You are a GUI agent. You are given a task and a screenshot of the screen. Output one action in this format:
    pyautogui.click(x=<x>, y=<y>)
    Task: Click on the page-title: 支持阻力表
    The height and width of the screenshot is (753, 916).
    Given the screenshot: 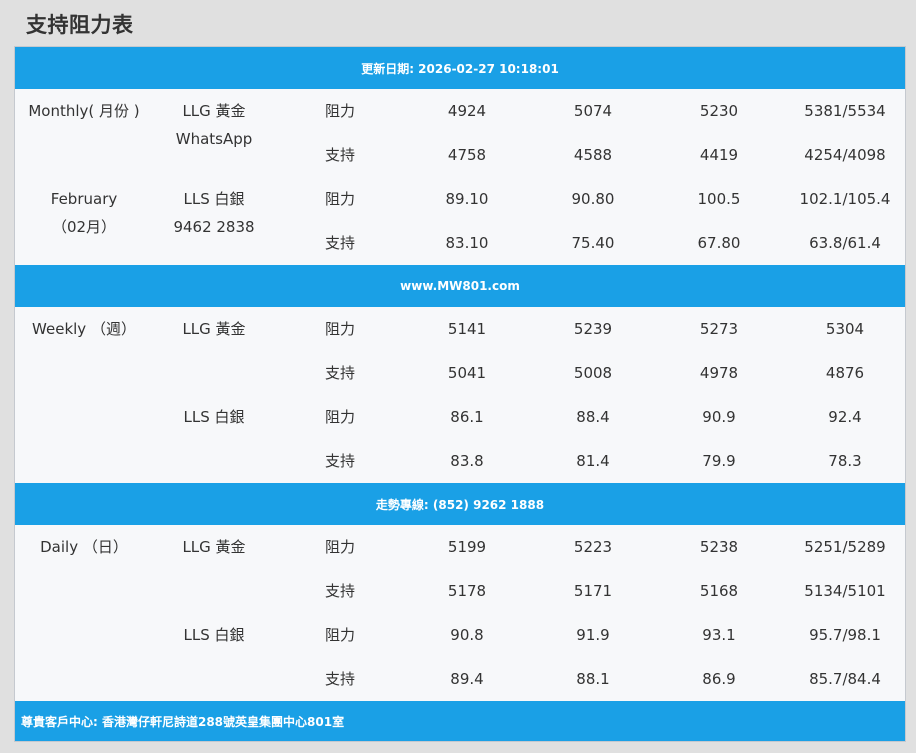 What is the action you would take?
    pyautogui.click(x=80, y=25)
    